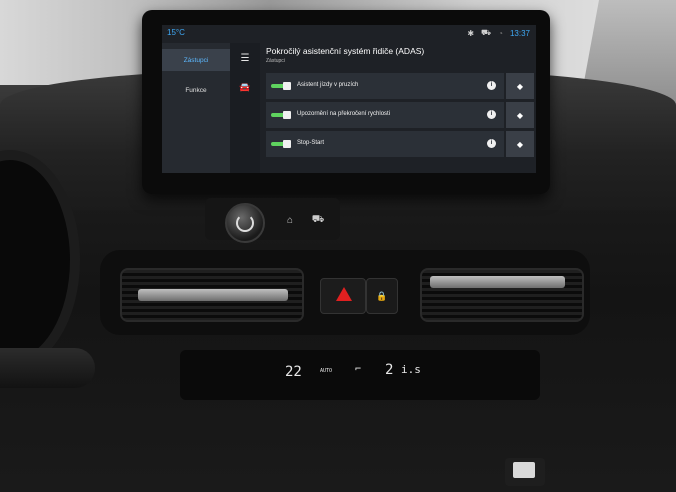 Image resolution: width=676 pixels, height=492 pixels. What do you see at coordinates (196, 108) in the screenshot?
I see `left-navigation: Zástupci Funkce` at bounding box center [196, 108].